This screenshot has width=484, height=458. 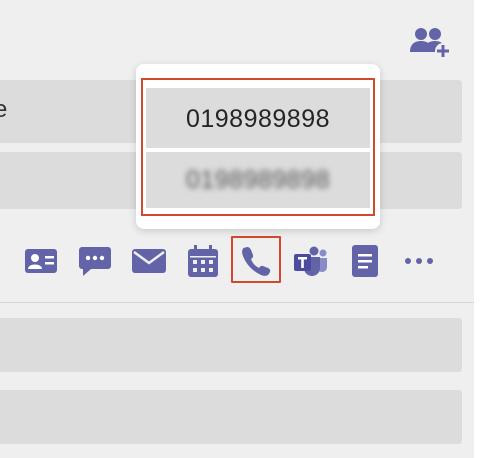 I want to click on phone-number-redacted-text: 0198989898, so click(x=258, y=180).